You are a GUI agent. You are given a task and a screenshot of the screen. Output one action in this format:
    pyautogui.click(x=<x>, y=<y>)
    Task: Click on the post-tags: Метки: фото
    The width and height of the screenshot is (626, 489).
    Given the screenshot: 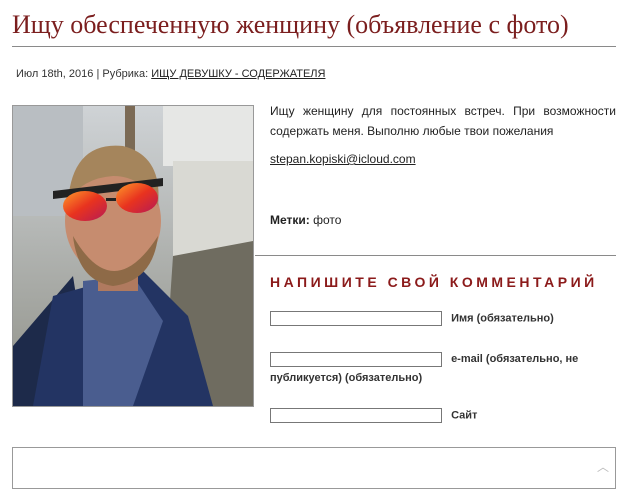 What is the action you would take?
    pyautogui.click(x=305, y=220)
    